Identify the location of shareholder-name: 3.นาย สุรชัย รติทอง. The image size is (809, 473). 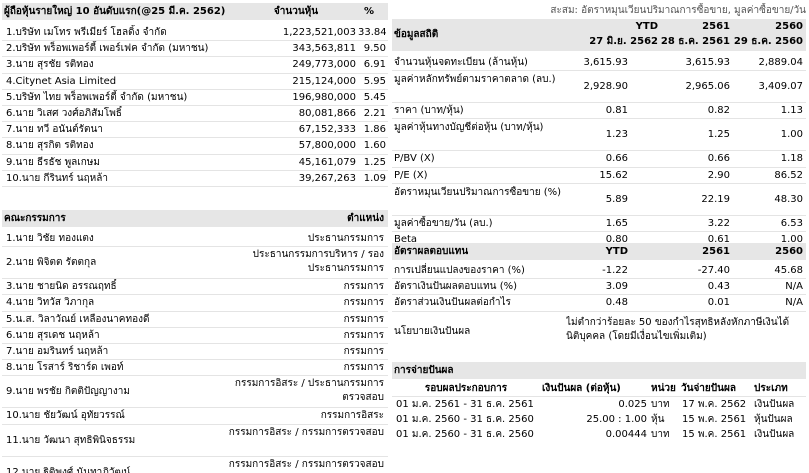
(50, 65).